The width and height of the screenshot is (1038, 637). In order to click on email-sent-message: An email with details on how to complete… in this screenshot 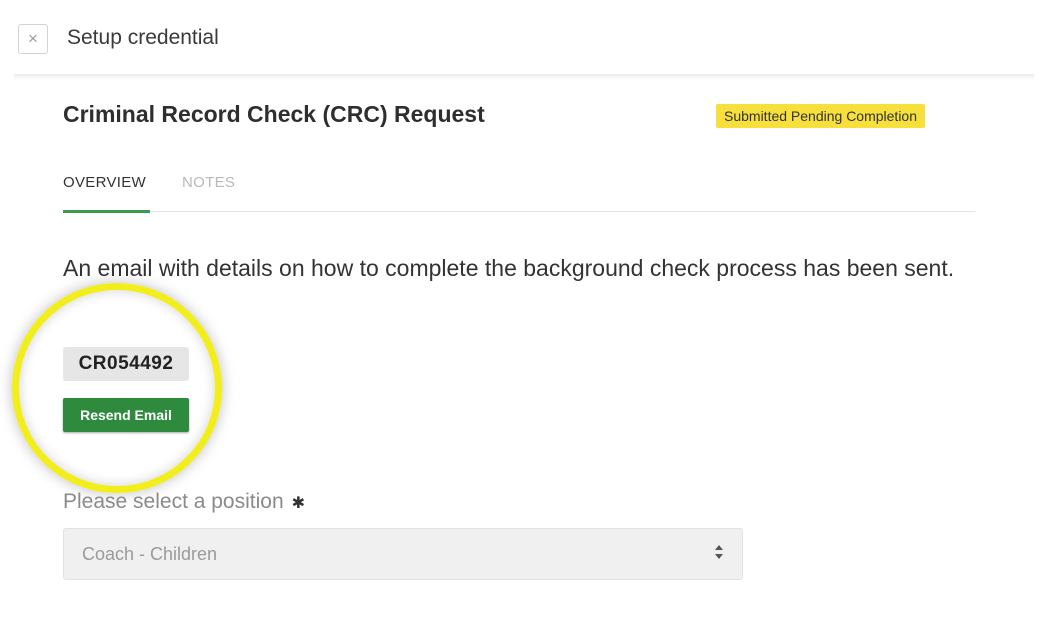, I will do `click(509, 268)`.